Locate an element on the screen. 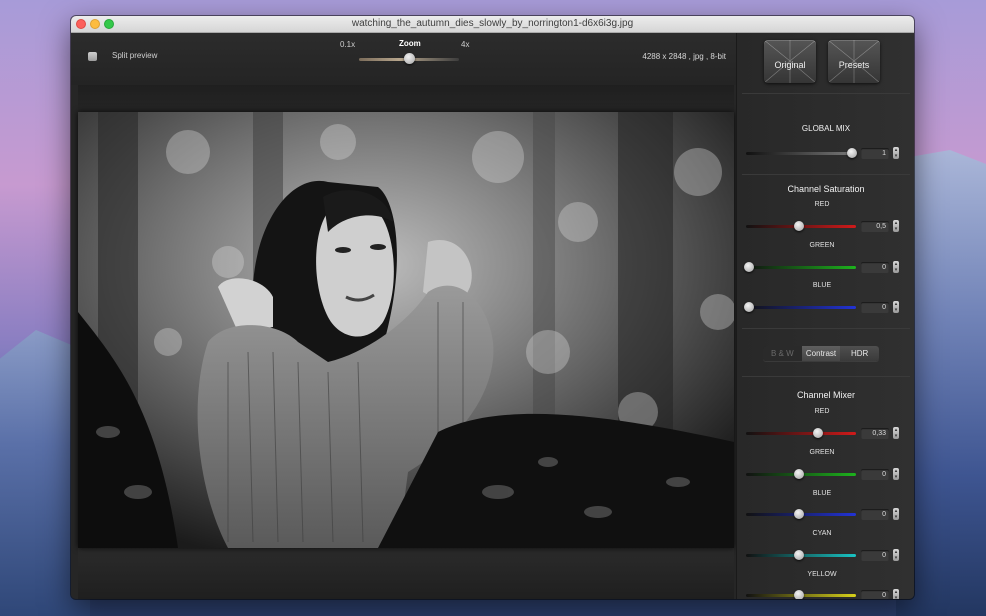  tab-contrast: Contrast is located at coordinates (821, 353).